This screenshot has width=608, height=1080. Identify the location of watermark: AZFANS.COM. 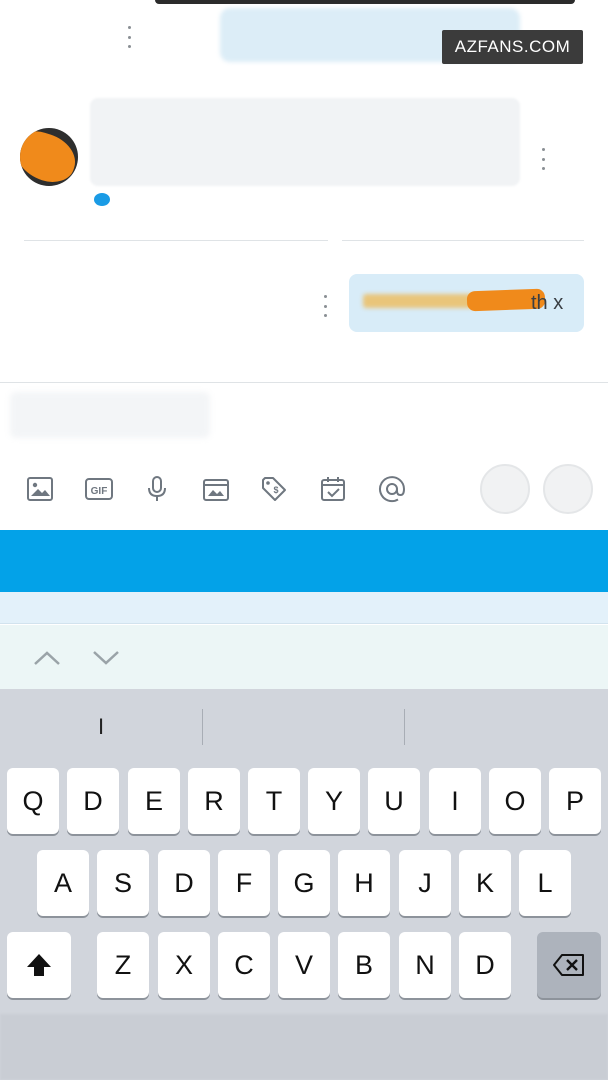
(512, 47).